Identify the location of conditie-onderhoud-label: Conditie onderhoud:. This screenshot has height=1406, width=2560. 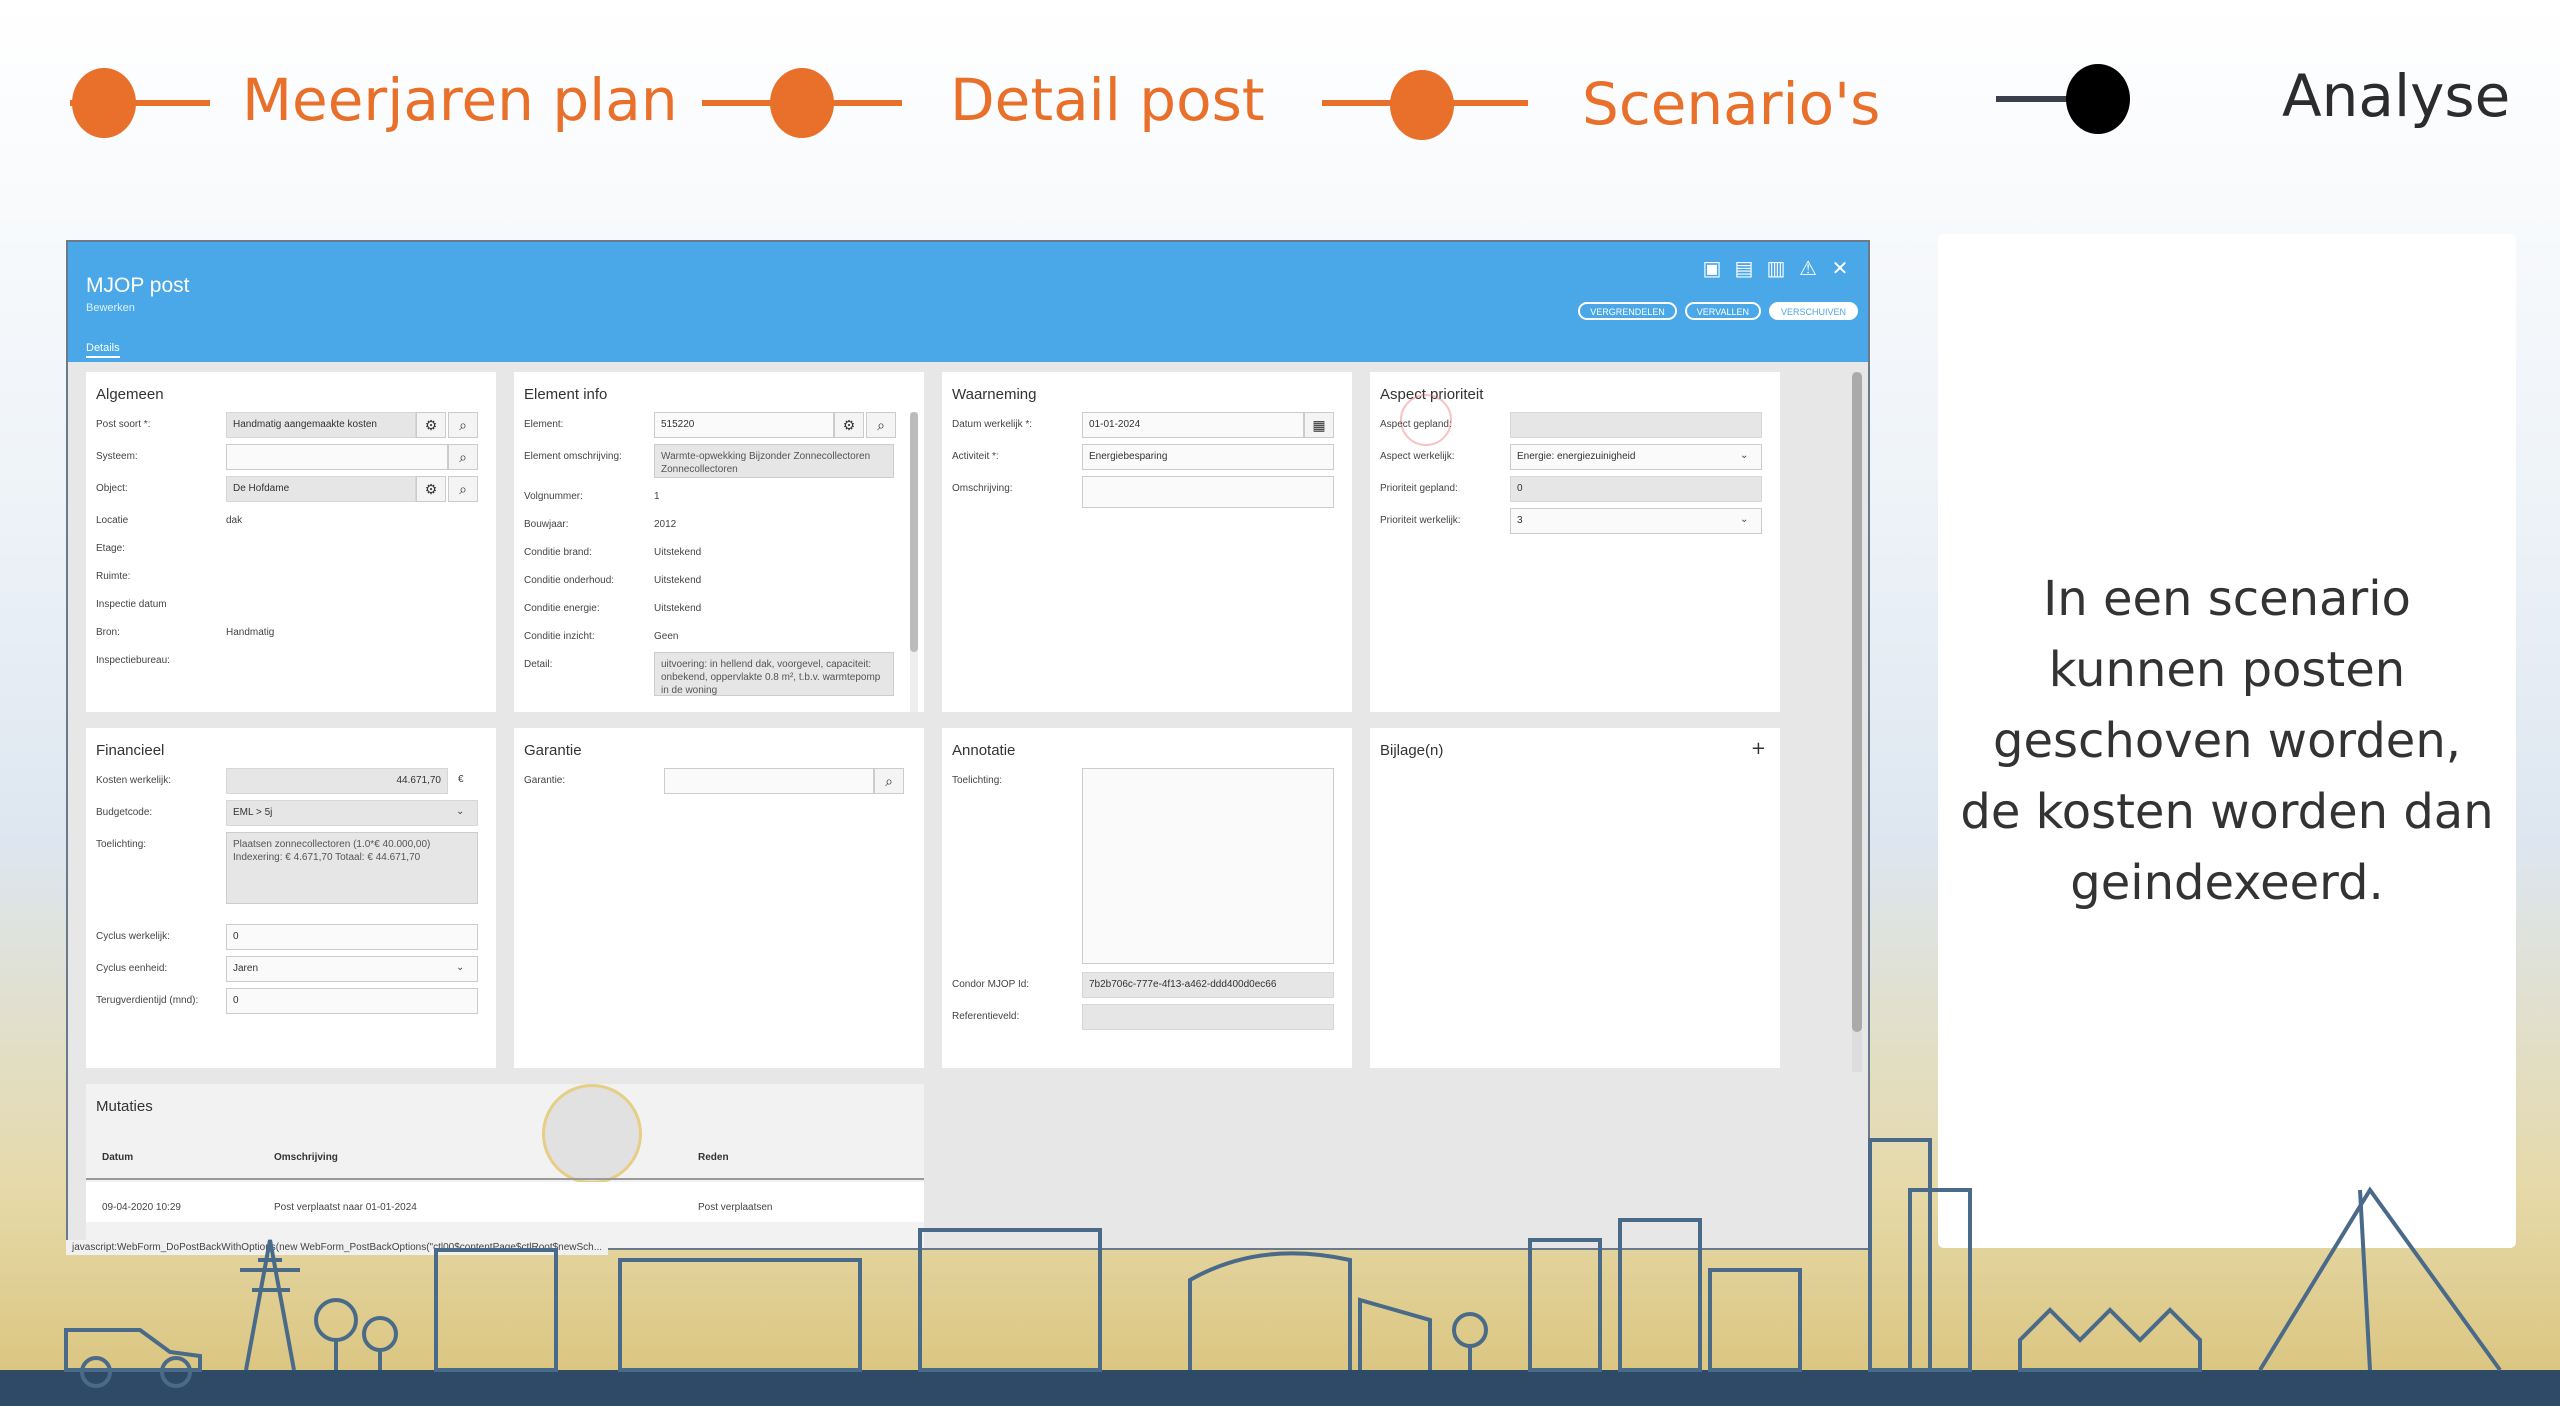
(569, 580).